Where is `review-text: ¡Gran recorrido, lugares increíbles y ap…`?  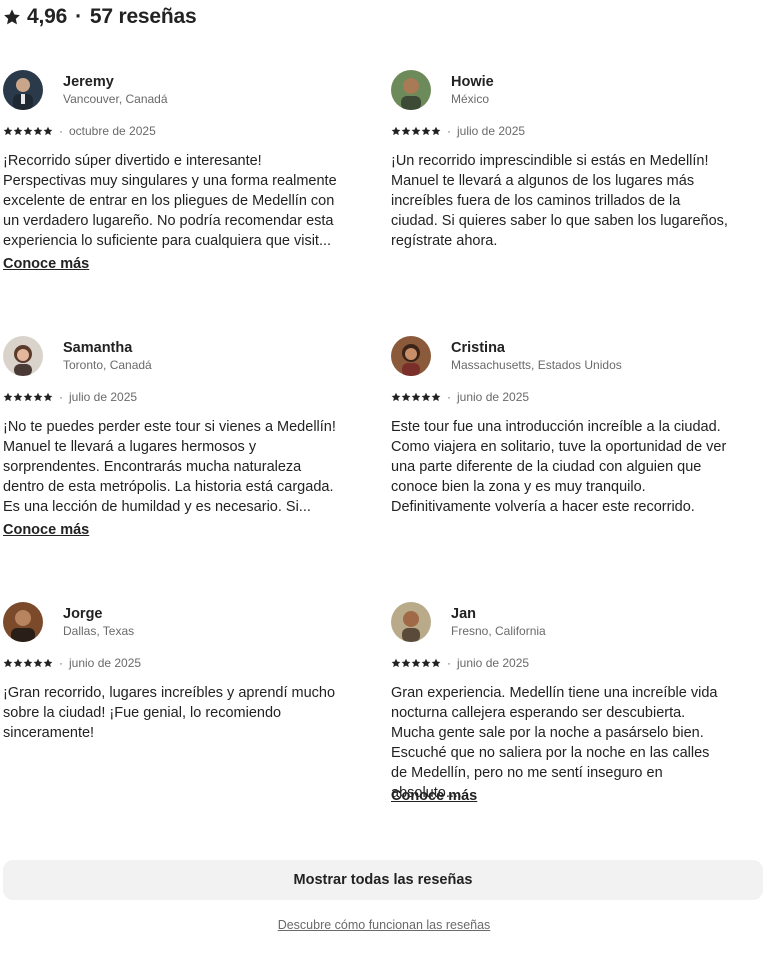
review-text: ¡Gran recorrido, lugares increíbles y ap… is located at coordinates (169, 713).